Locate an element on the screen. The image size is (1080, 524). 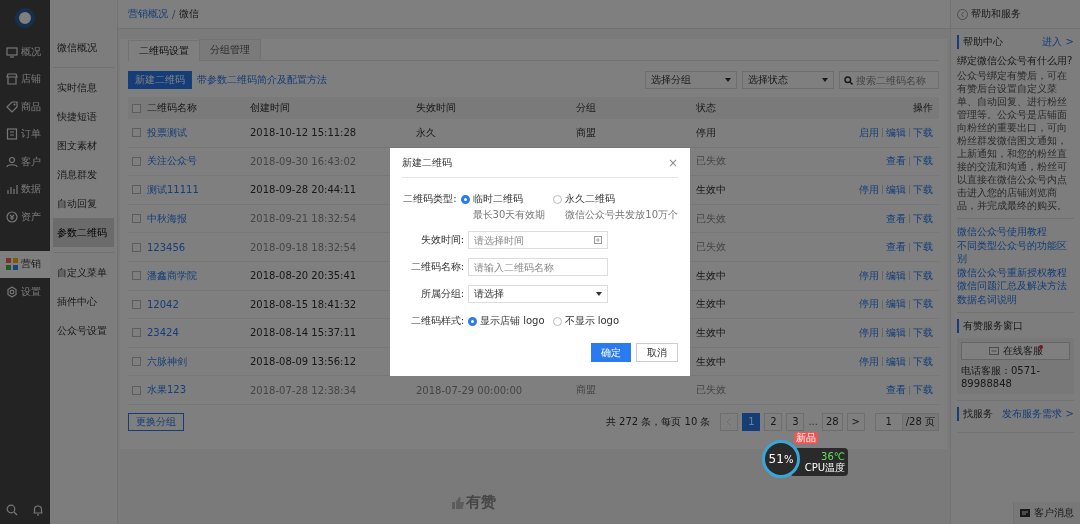
breadcrumb-item: 营销概况 is located at coordinates (148, 14).